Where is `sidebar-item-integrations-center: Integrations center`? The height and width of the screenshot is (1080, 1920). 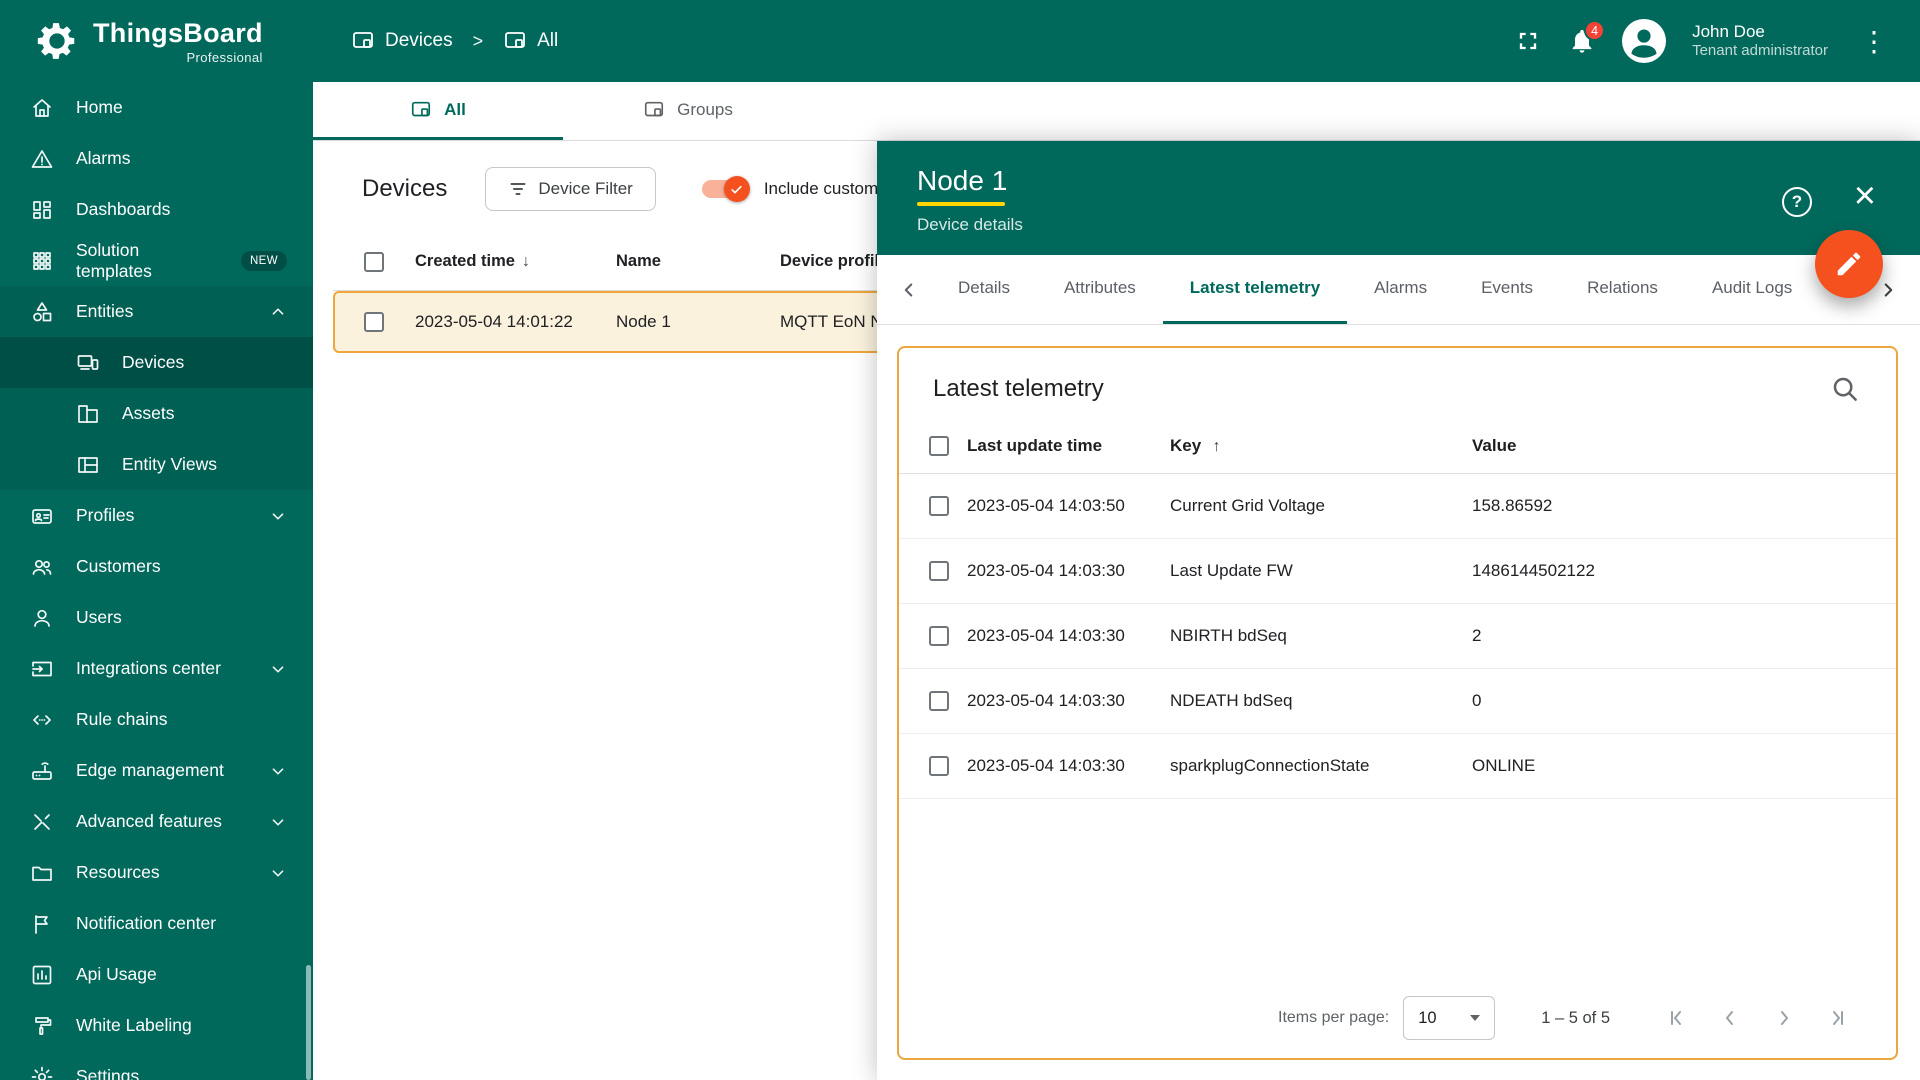 sidebar-item-integrations-center: Integrations center is located at coordinates (156, 668).